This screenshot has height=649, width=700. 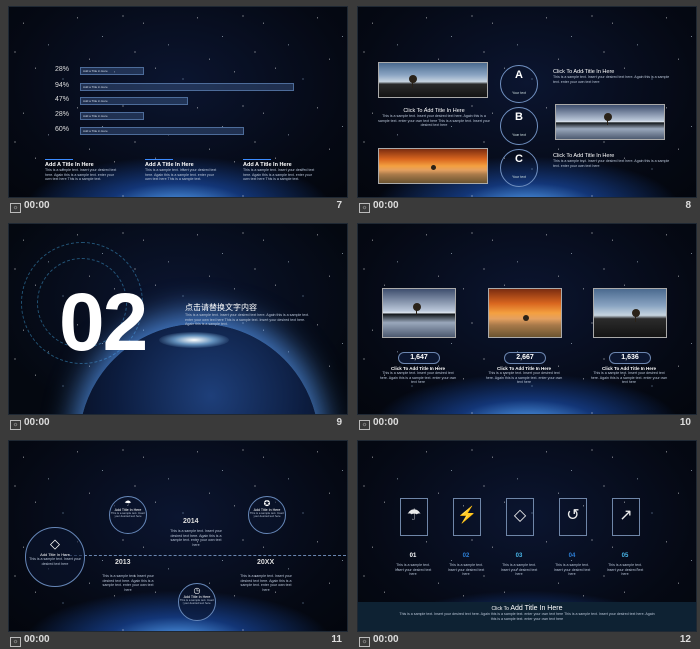 I want to click on slide-footer: ☼ 00:00 10, so click(x=526, y=423).